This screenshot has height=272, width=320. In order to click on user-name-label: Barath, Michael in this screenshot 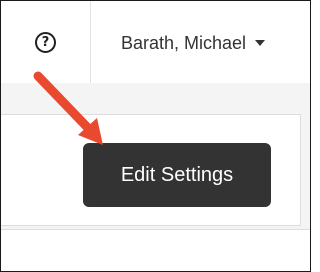, I will do `click(184, 42)`.